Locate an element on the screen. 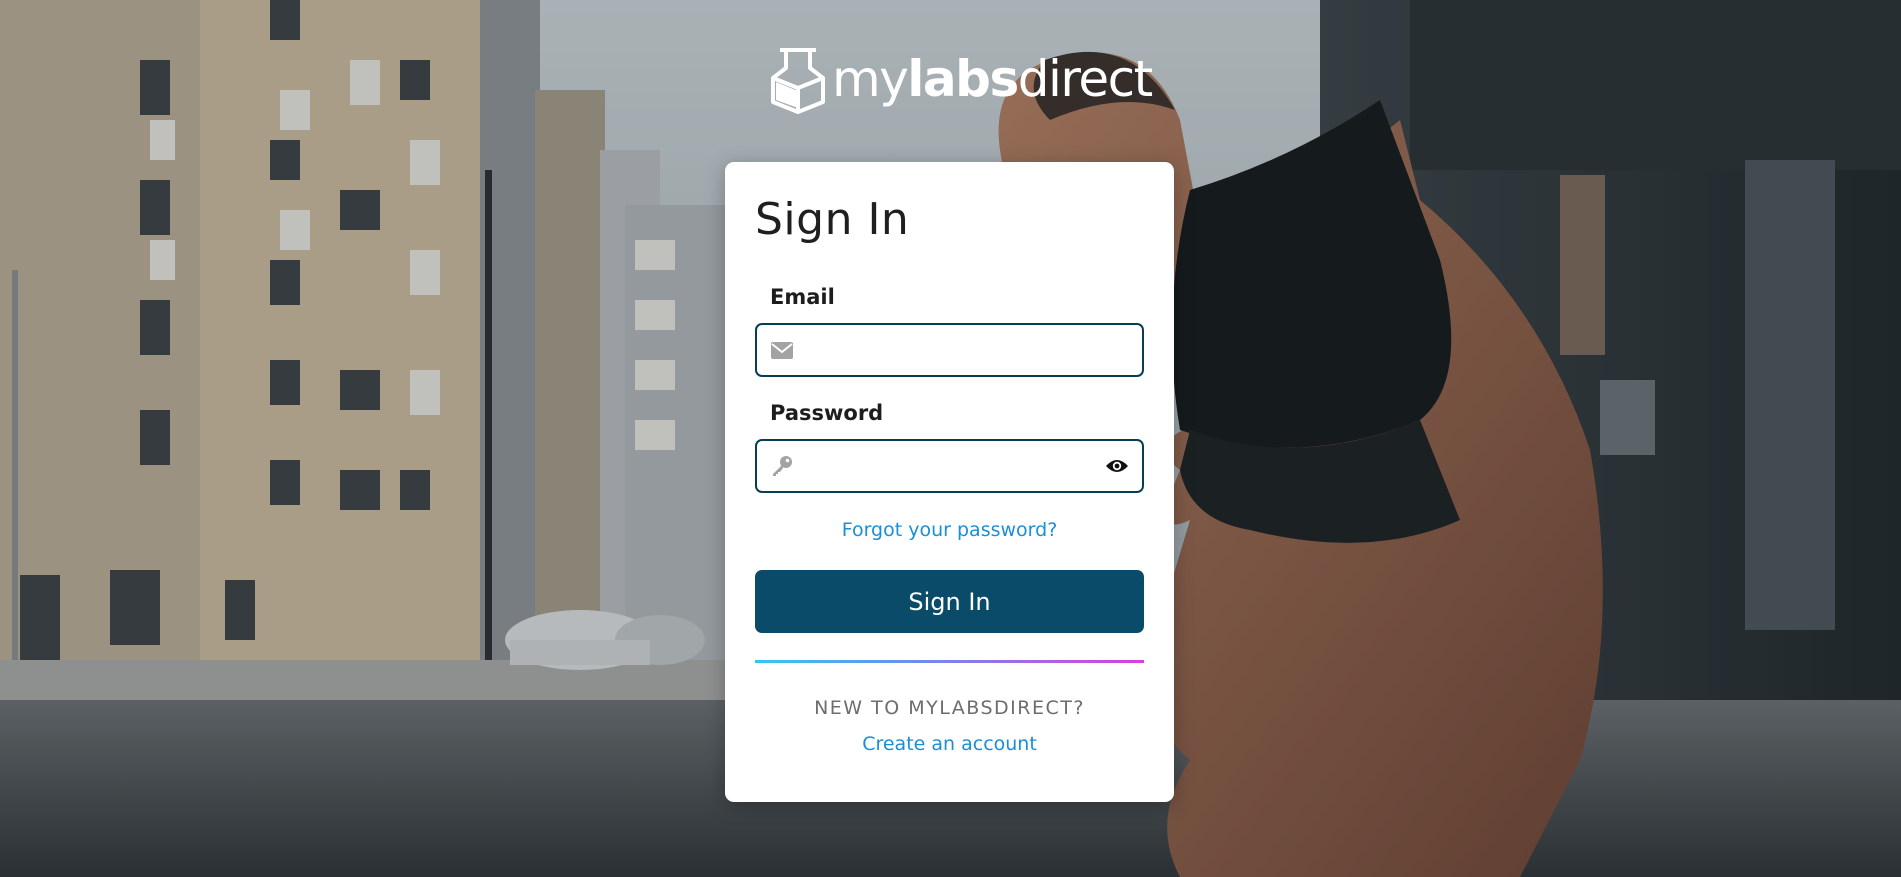  sign-in-button: Sign In is located at coordinates (949, 601).